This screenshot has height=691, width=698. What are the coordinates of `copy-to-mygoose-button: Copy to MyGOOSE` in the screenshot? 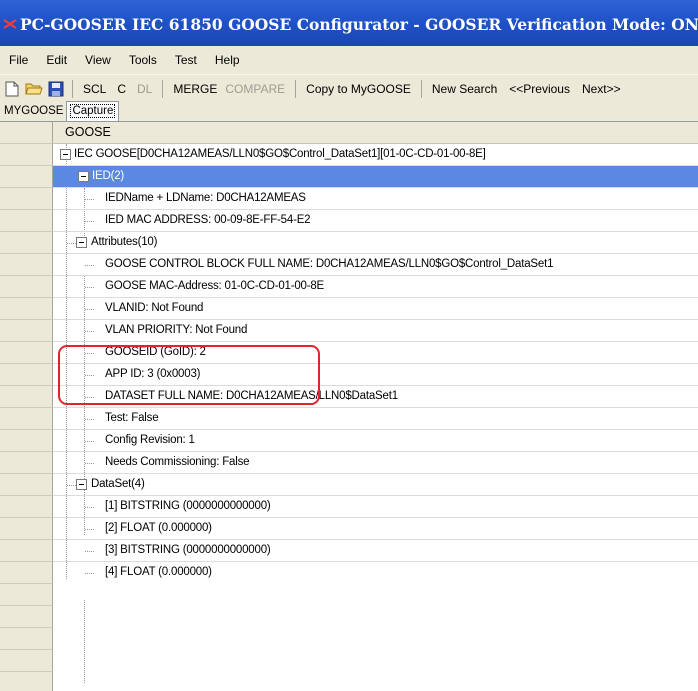 It's located at (358, 89).